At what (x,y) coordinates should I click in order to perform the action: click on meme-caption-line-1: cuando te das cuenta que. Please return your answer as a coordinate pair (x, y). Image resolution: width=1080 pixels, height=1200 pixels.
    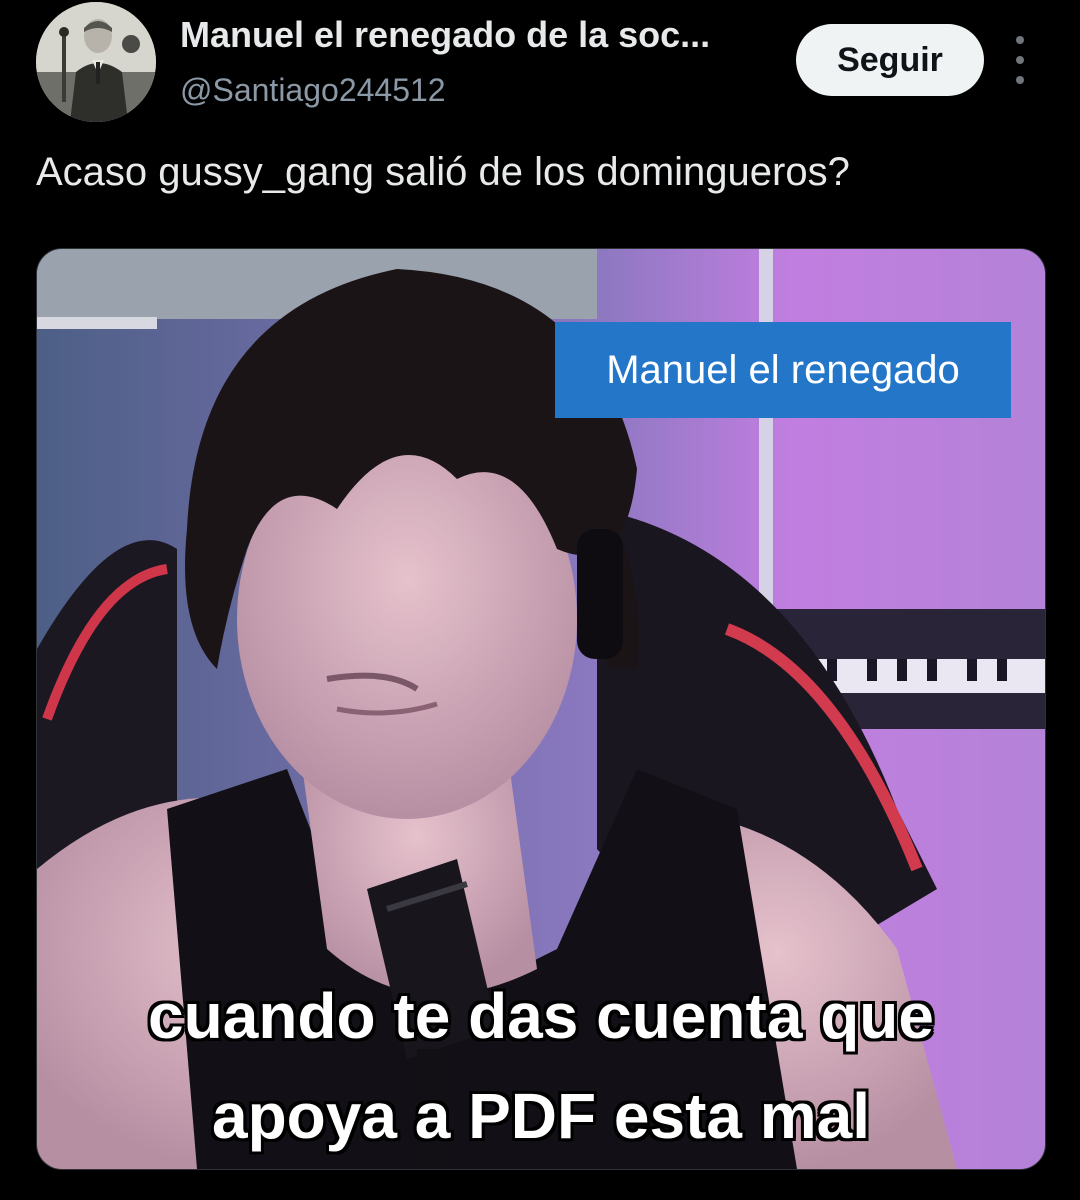
    Looking at the image, I should click on (541, 1016).